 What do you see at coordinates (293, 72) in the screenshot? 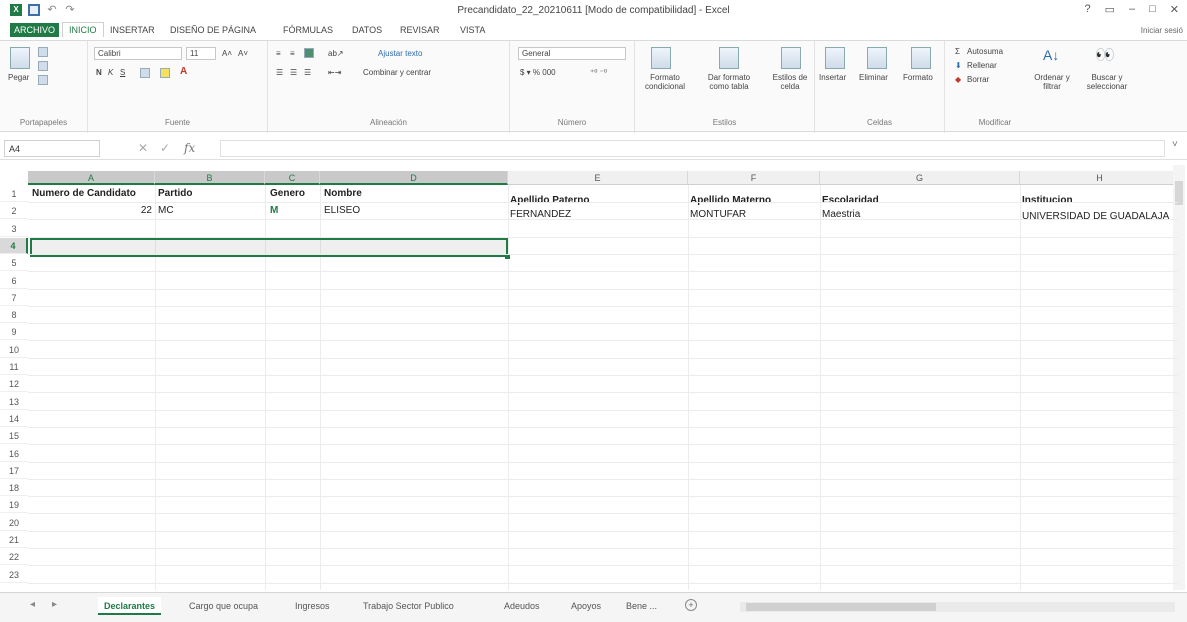
I see `align-center-icon: ☰` at bounding box center [293, 72].